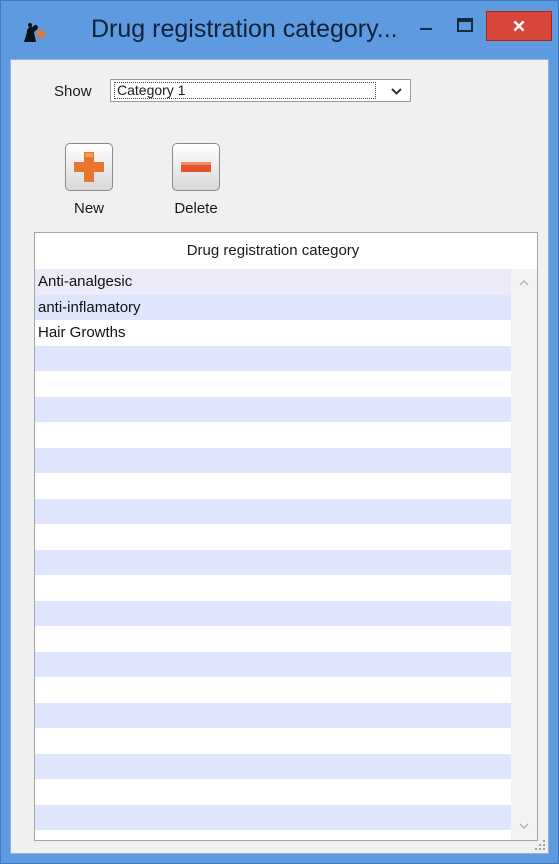 The height and width of the screenshot is (864, 559). Describe the element at coordinates (465, 26) in the screenshot. I see `maximize-icon` at that location.